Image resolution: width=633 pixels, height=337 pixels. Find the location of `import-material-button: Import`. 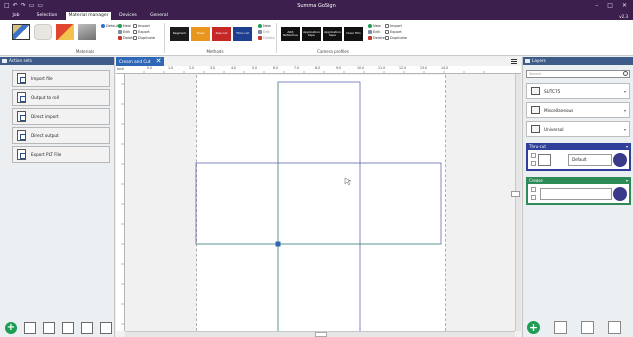

import-material-button: Import is located at coordinates (141, 26).